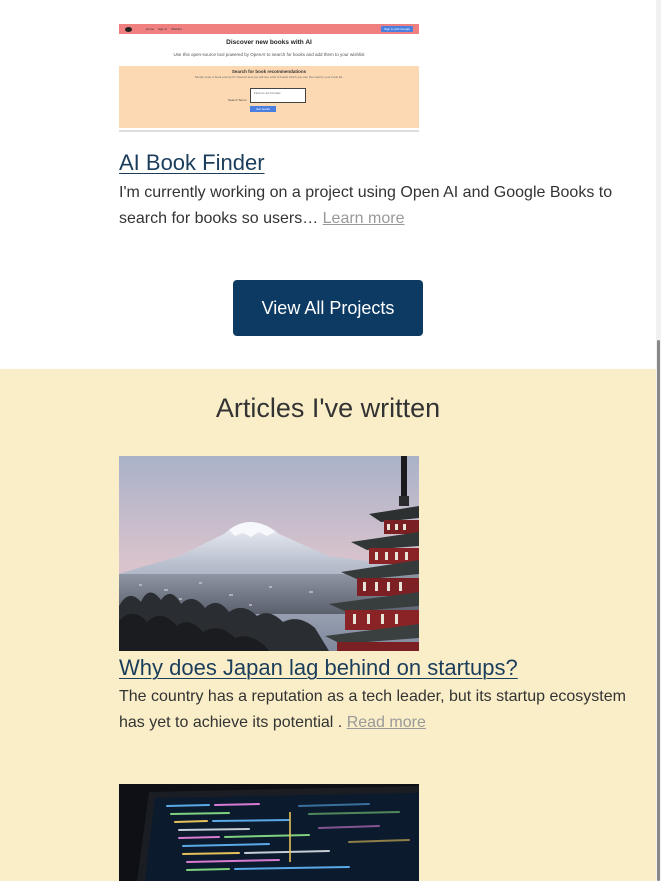 The image size is (661, 881). Describe the element at coordinates (386, 722) in the screenshot. I see `read-more-link: Read more` at that location.